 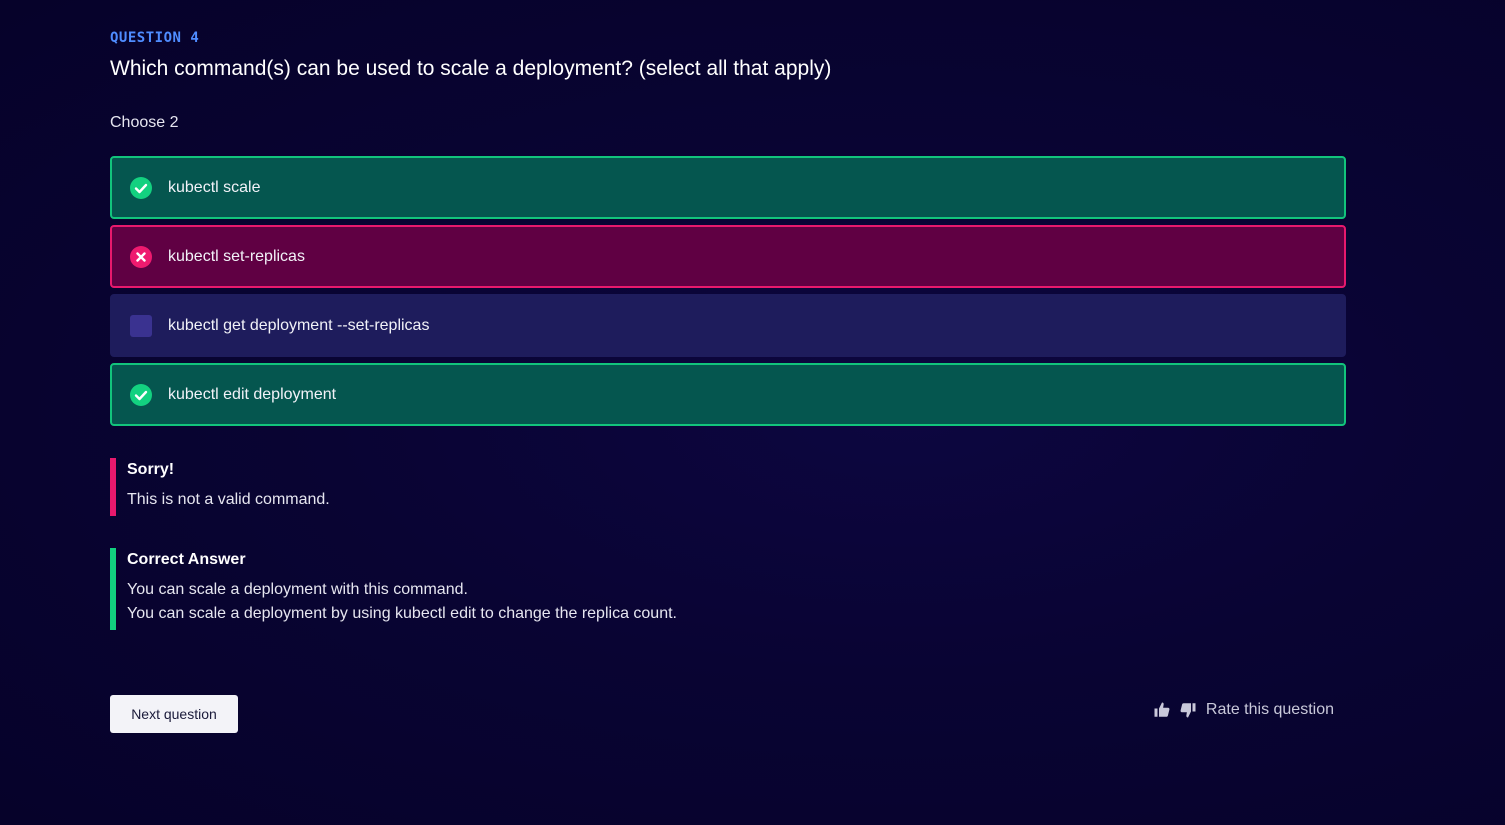 I want to click on feedback-incorrect: Sorry! This is not a valid command., so click(x=220, y=487).